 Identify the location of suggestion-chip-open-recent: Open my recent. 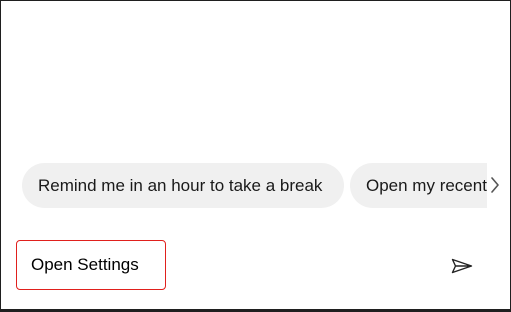
(418, 185).